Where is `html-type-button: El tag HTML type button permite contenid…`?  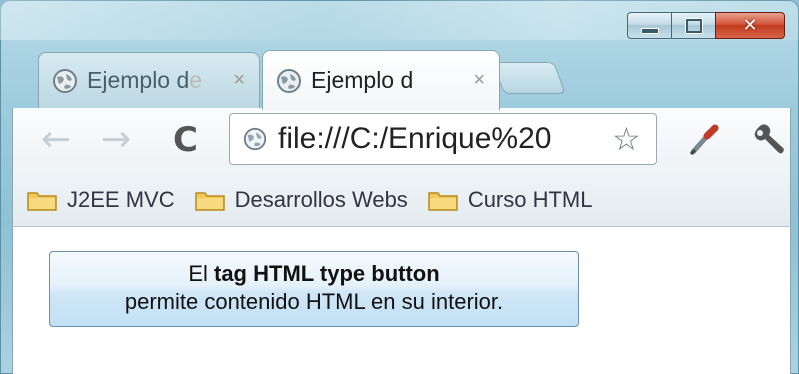
html-type-button: El tag HTML type button permite contenid… is located at coordinates (314, 289).